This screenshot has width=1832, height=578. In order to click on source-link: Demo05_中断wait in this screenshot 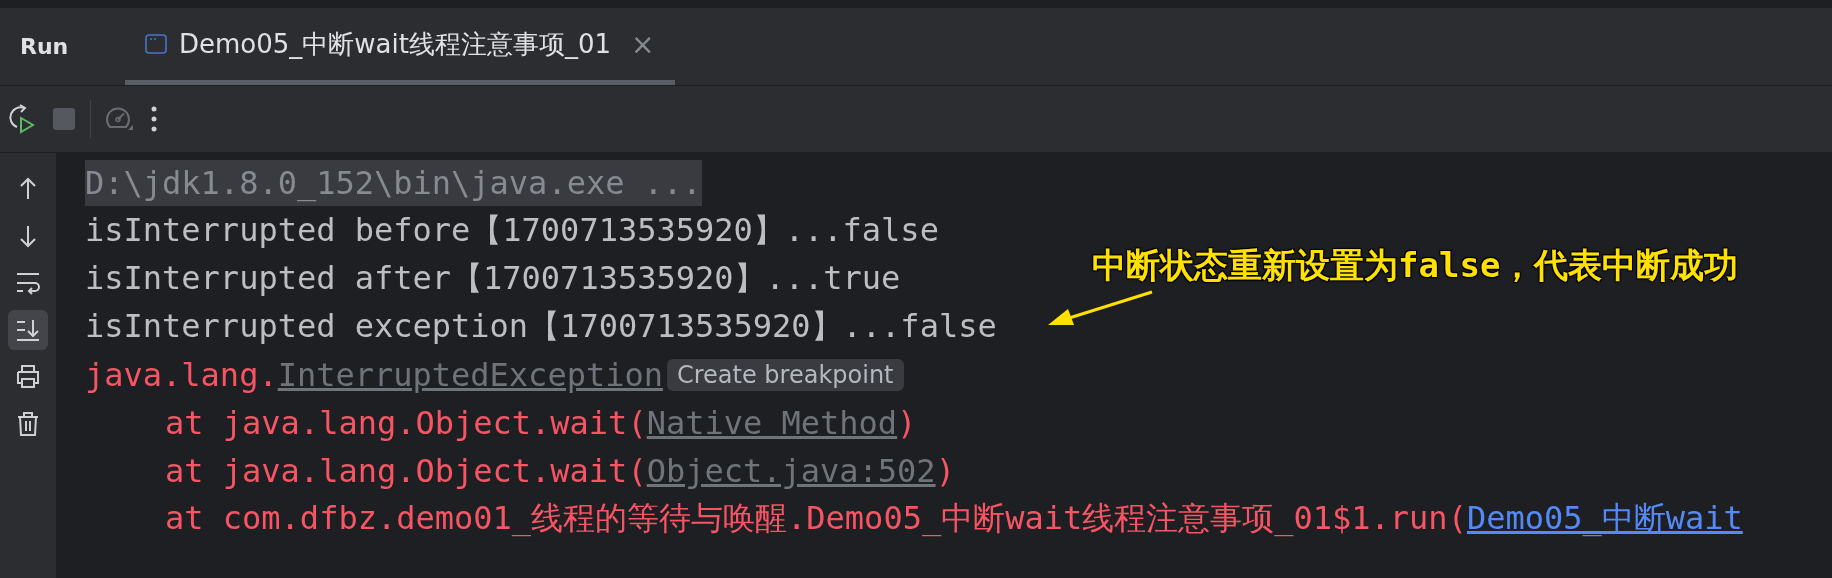, I will do `click(1604, 519)`.